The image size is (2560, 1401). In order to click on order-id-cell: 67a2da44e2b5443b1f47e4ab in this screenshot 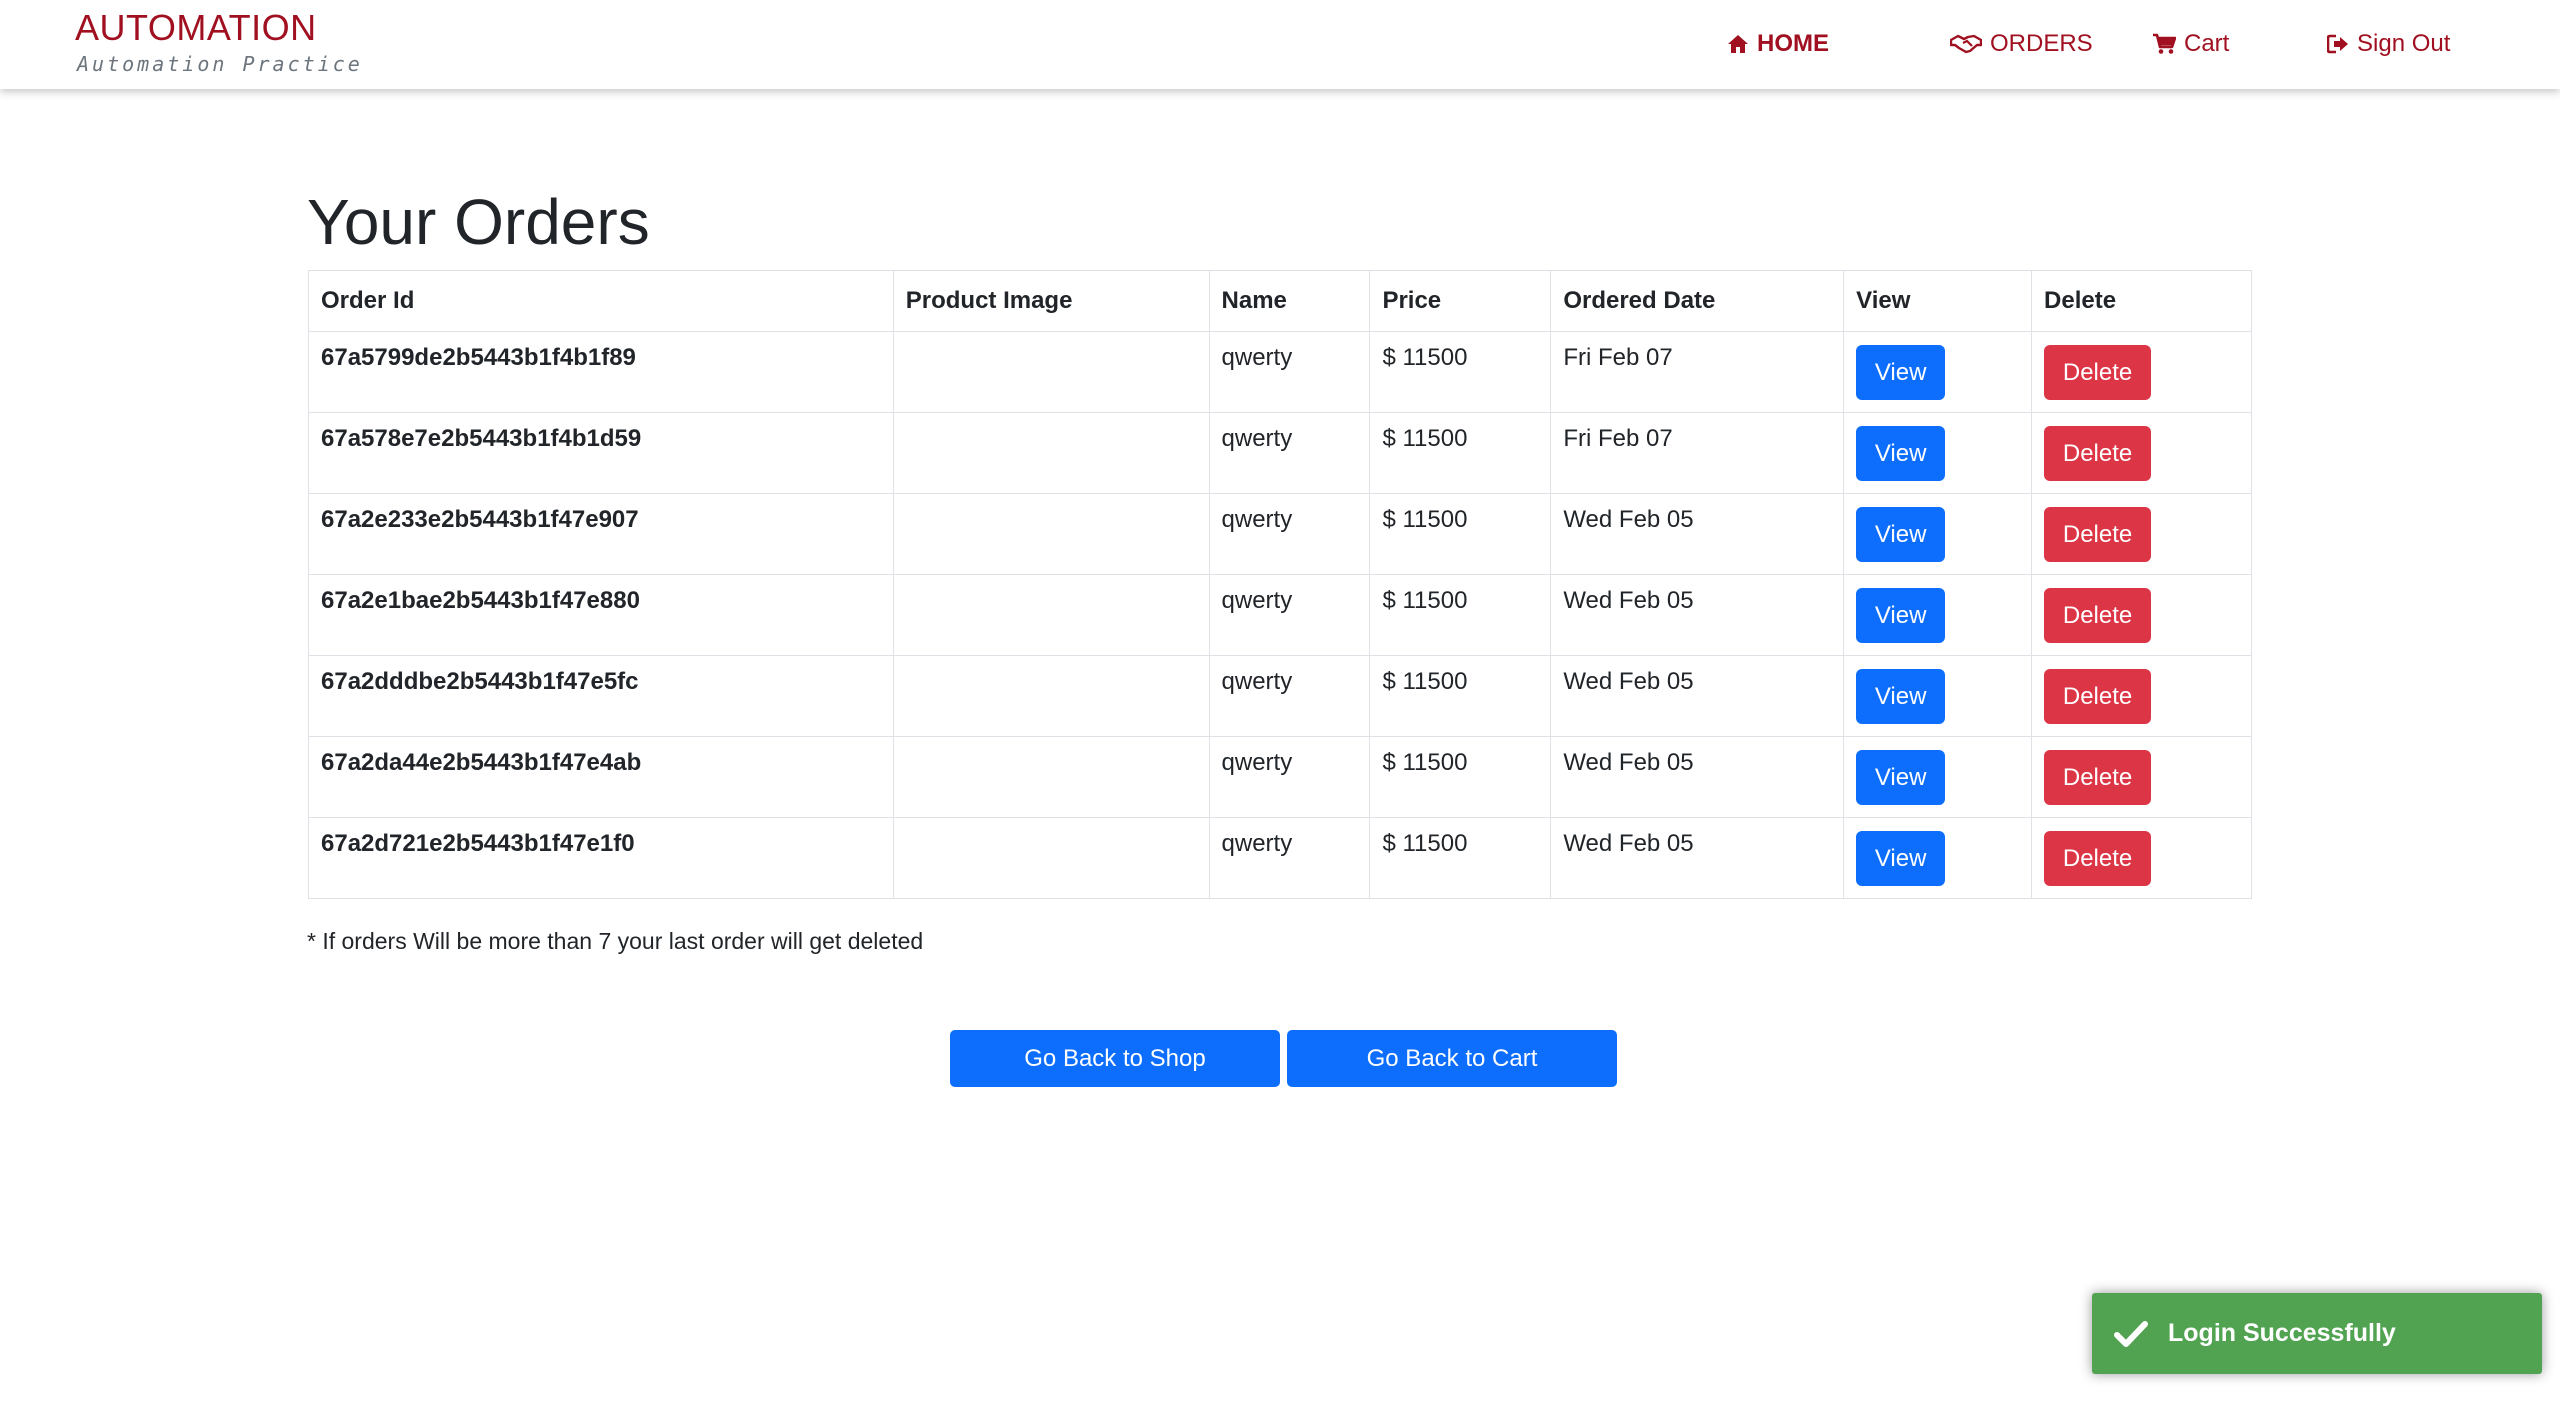, I will do `click(601, 777)`.